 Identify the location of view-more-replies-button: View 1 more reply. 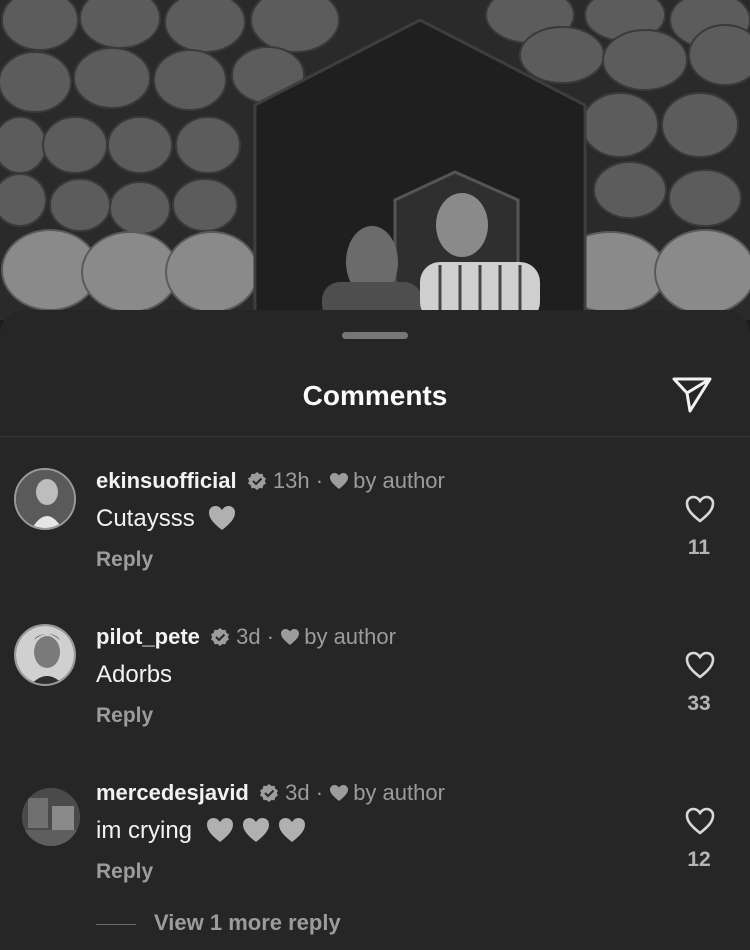
(296, 925).